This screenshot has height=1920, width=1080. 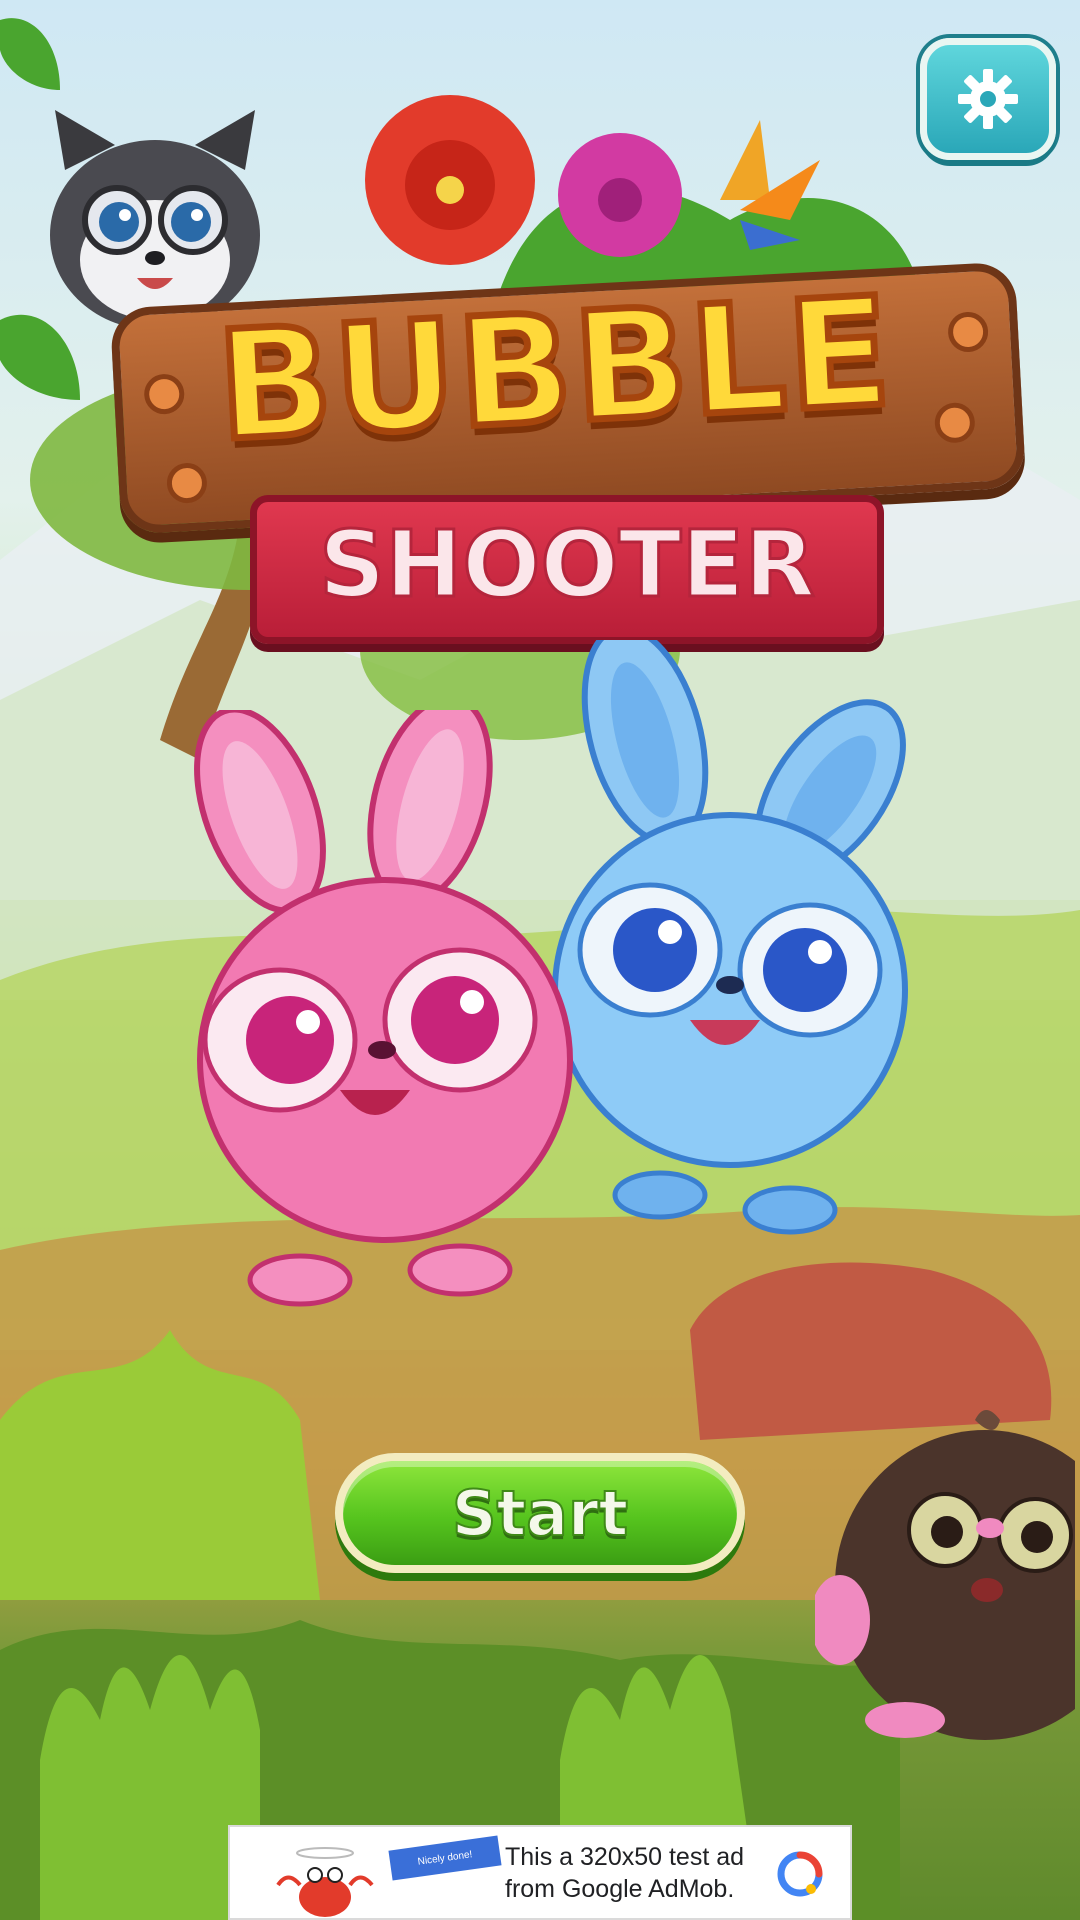 What do you see at coordinates (186, 483) in the screenshot?
I see `board-bolt` at bounding box center [186, 483].